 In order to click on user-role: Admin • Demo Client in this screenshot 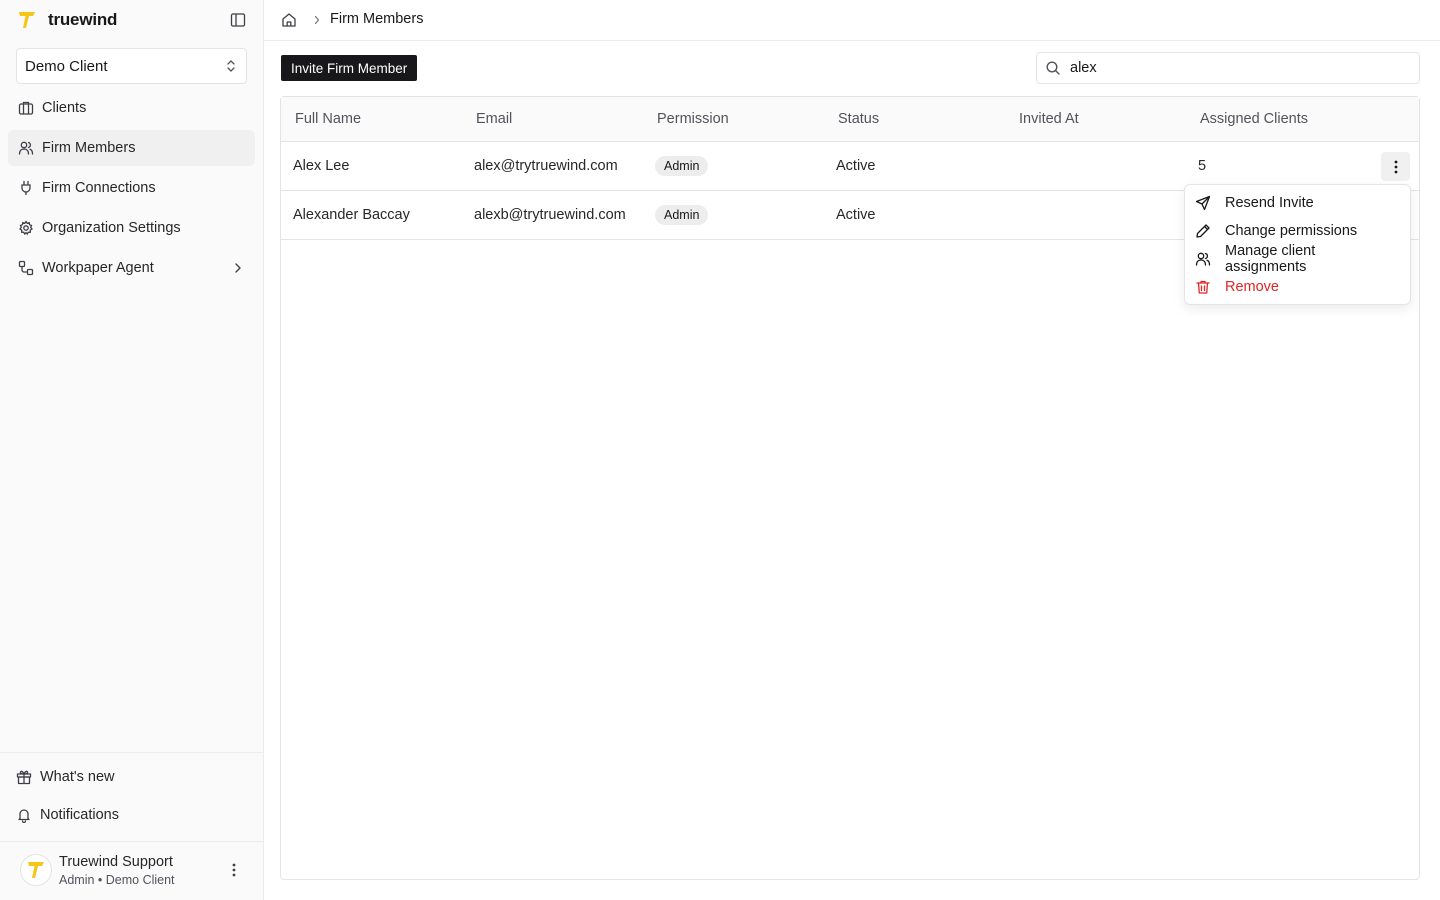, I will do `click(117, 880)`.